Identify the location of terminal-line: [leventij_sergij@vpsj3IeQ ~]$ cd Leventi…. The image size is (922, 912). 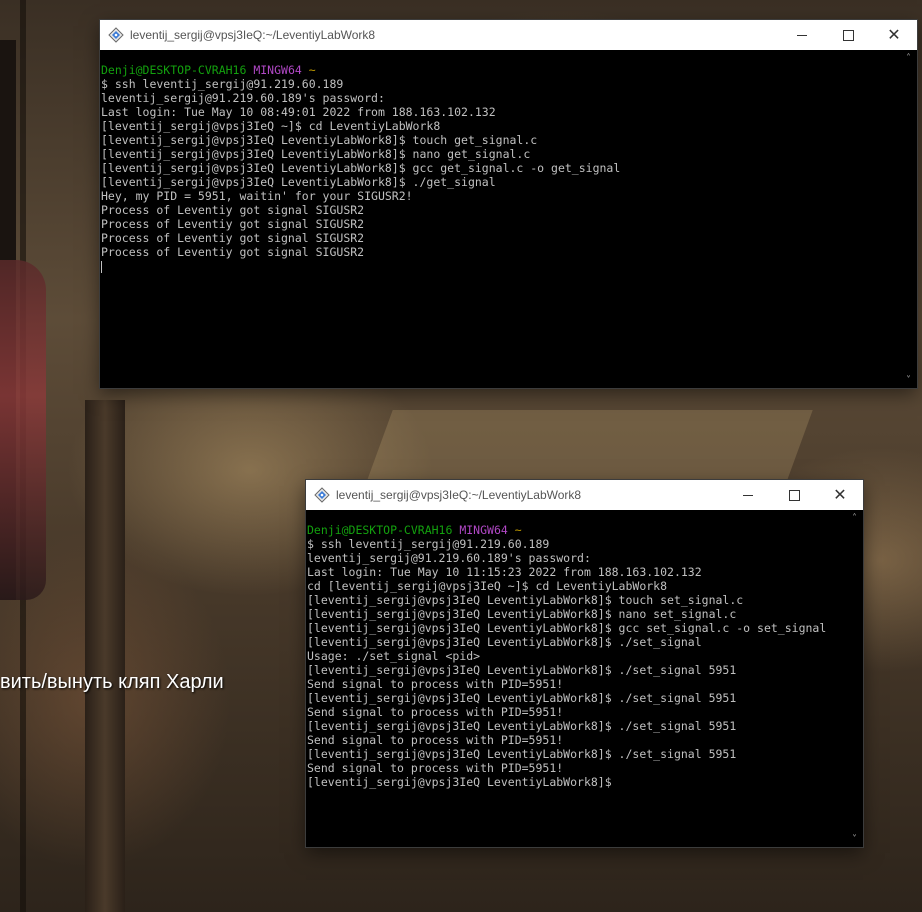
(500, 126).